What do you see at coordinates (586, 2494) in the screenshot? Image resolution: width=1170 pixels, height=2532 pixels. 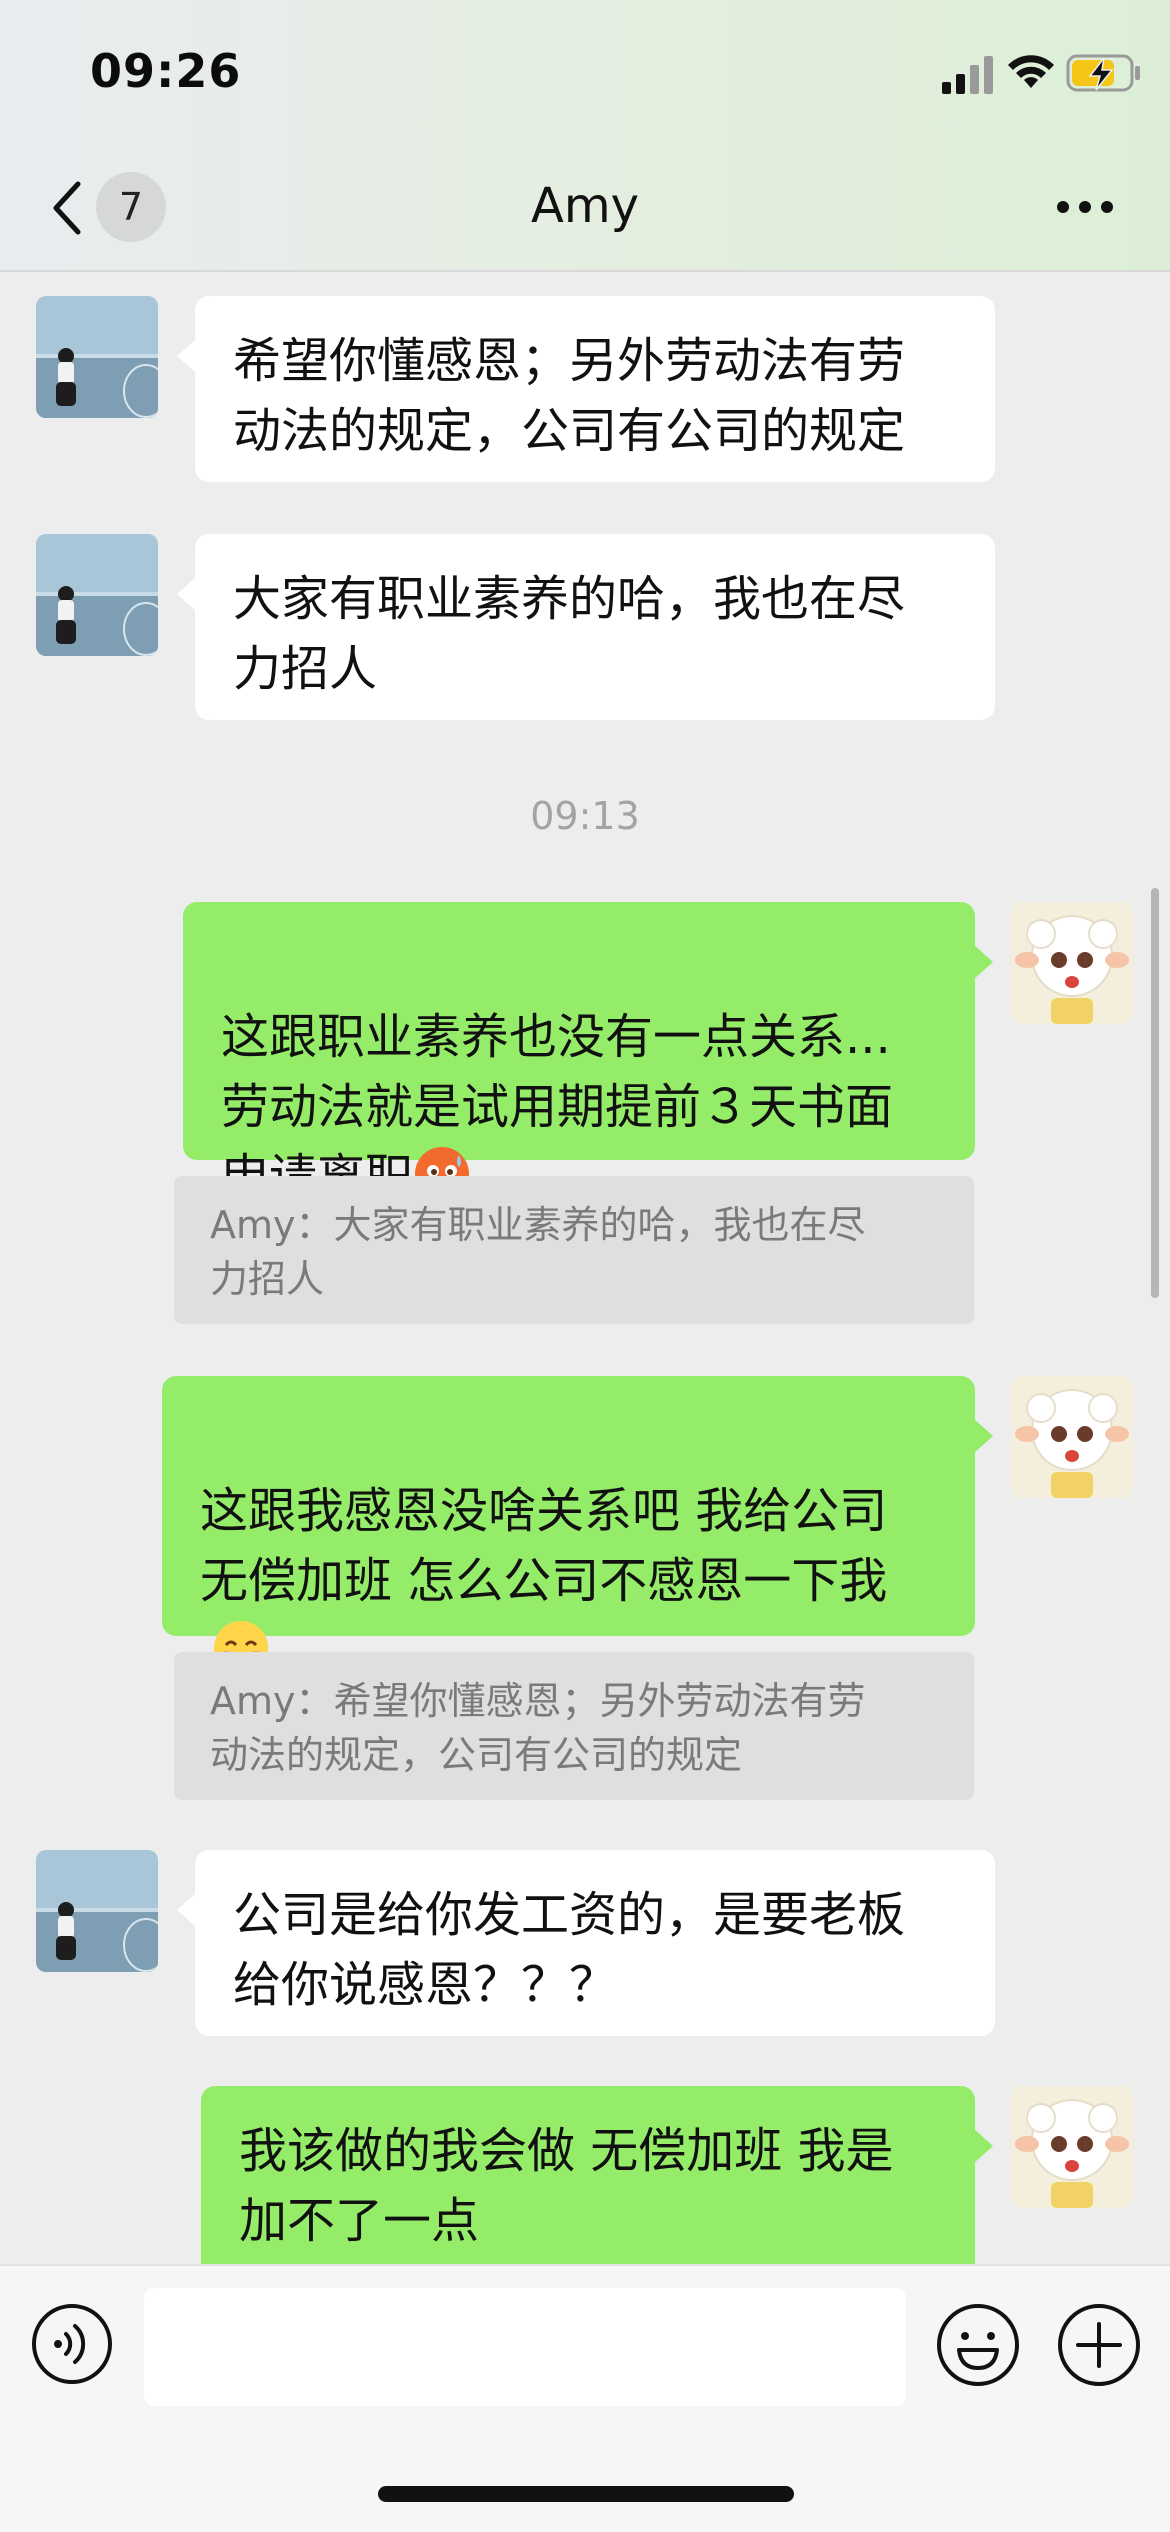 I see `home-indicator` at bounding box center [586, 2494].